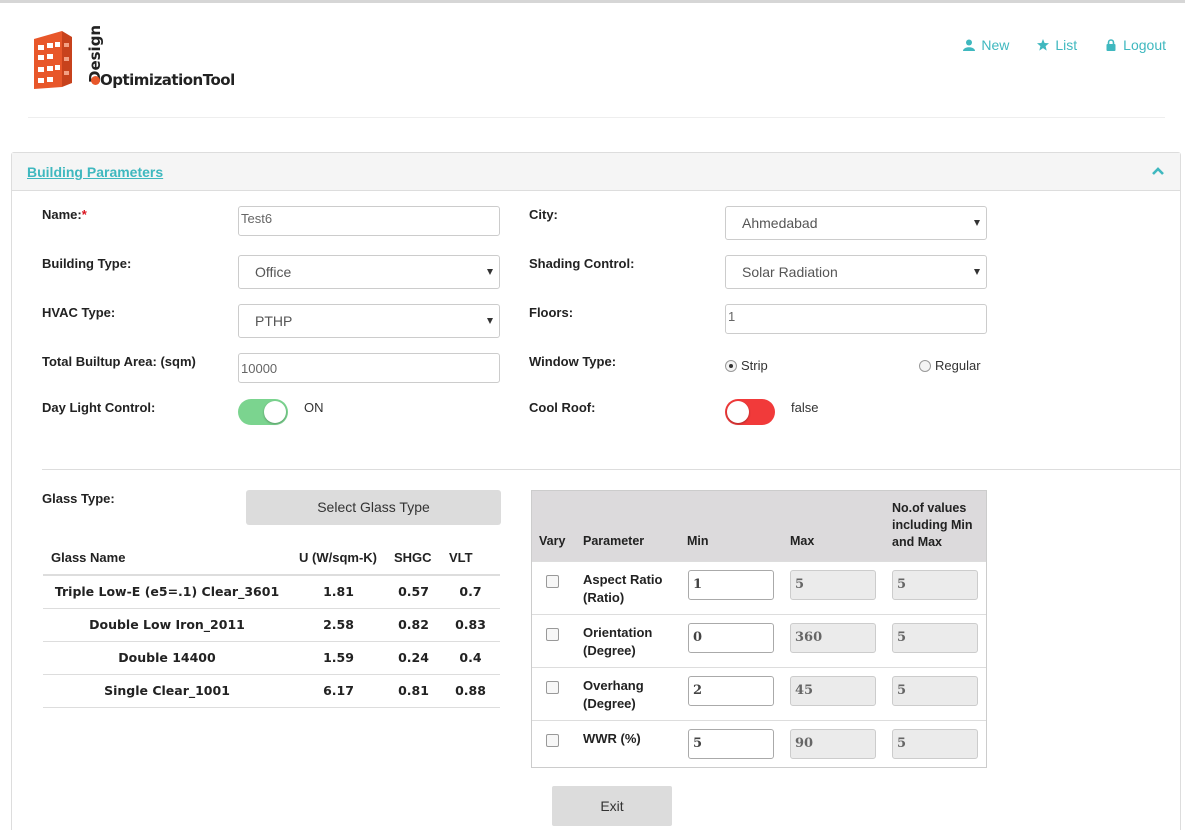  I want to click on logo-text-main: OptimizationTool, so click(167, 80).